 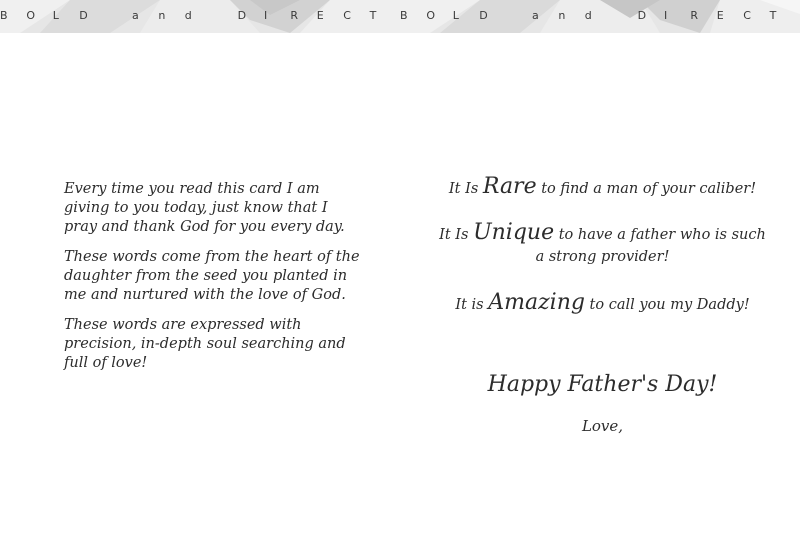 What do you see at coordinates (200, 17) in the screenshot?
I see `banner-text-left: B O L Da n d D I R E C T` at bounding box center [200, 17].